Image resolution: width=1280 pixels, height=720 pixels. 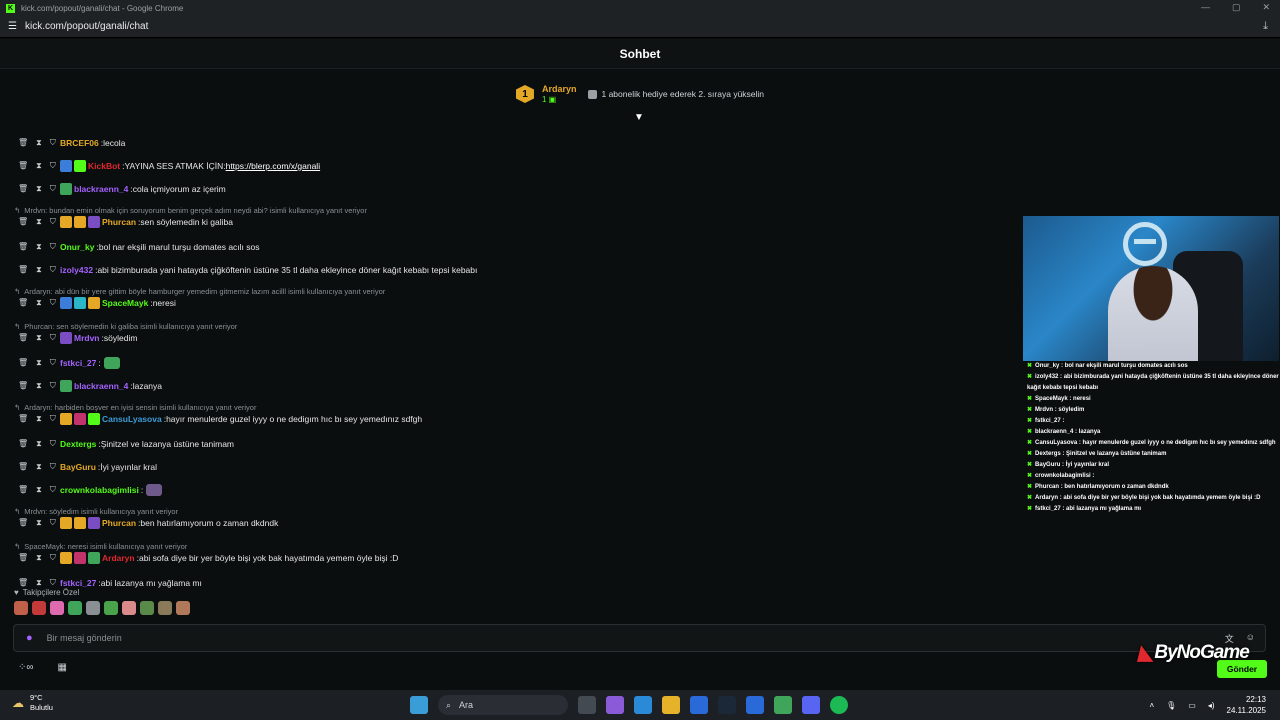 I want to click on discord-icon, so click(x=811, y=705).